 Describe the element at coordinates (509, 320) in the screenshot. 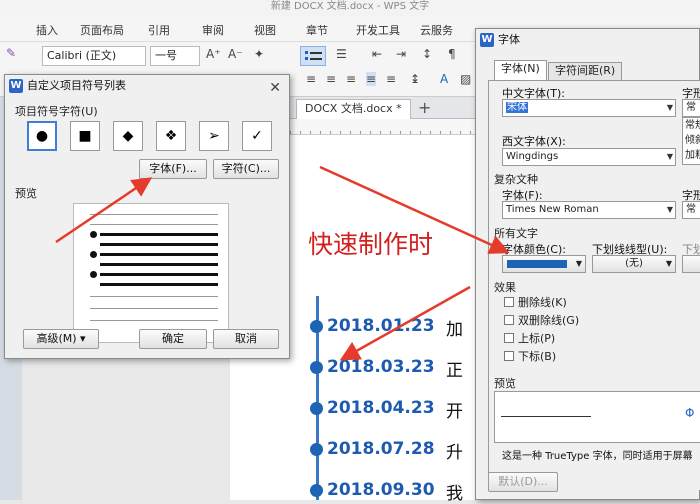

I see `double-strikethrough-checkbox` at that location.